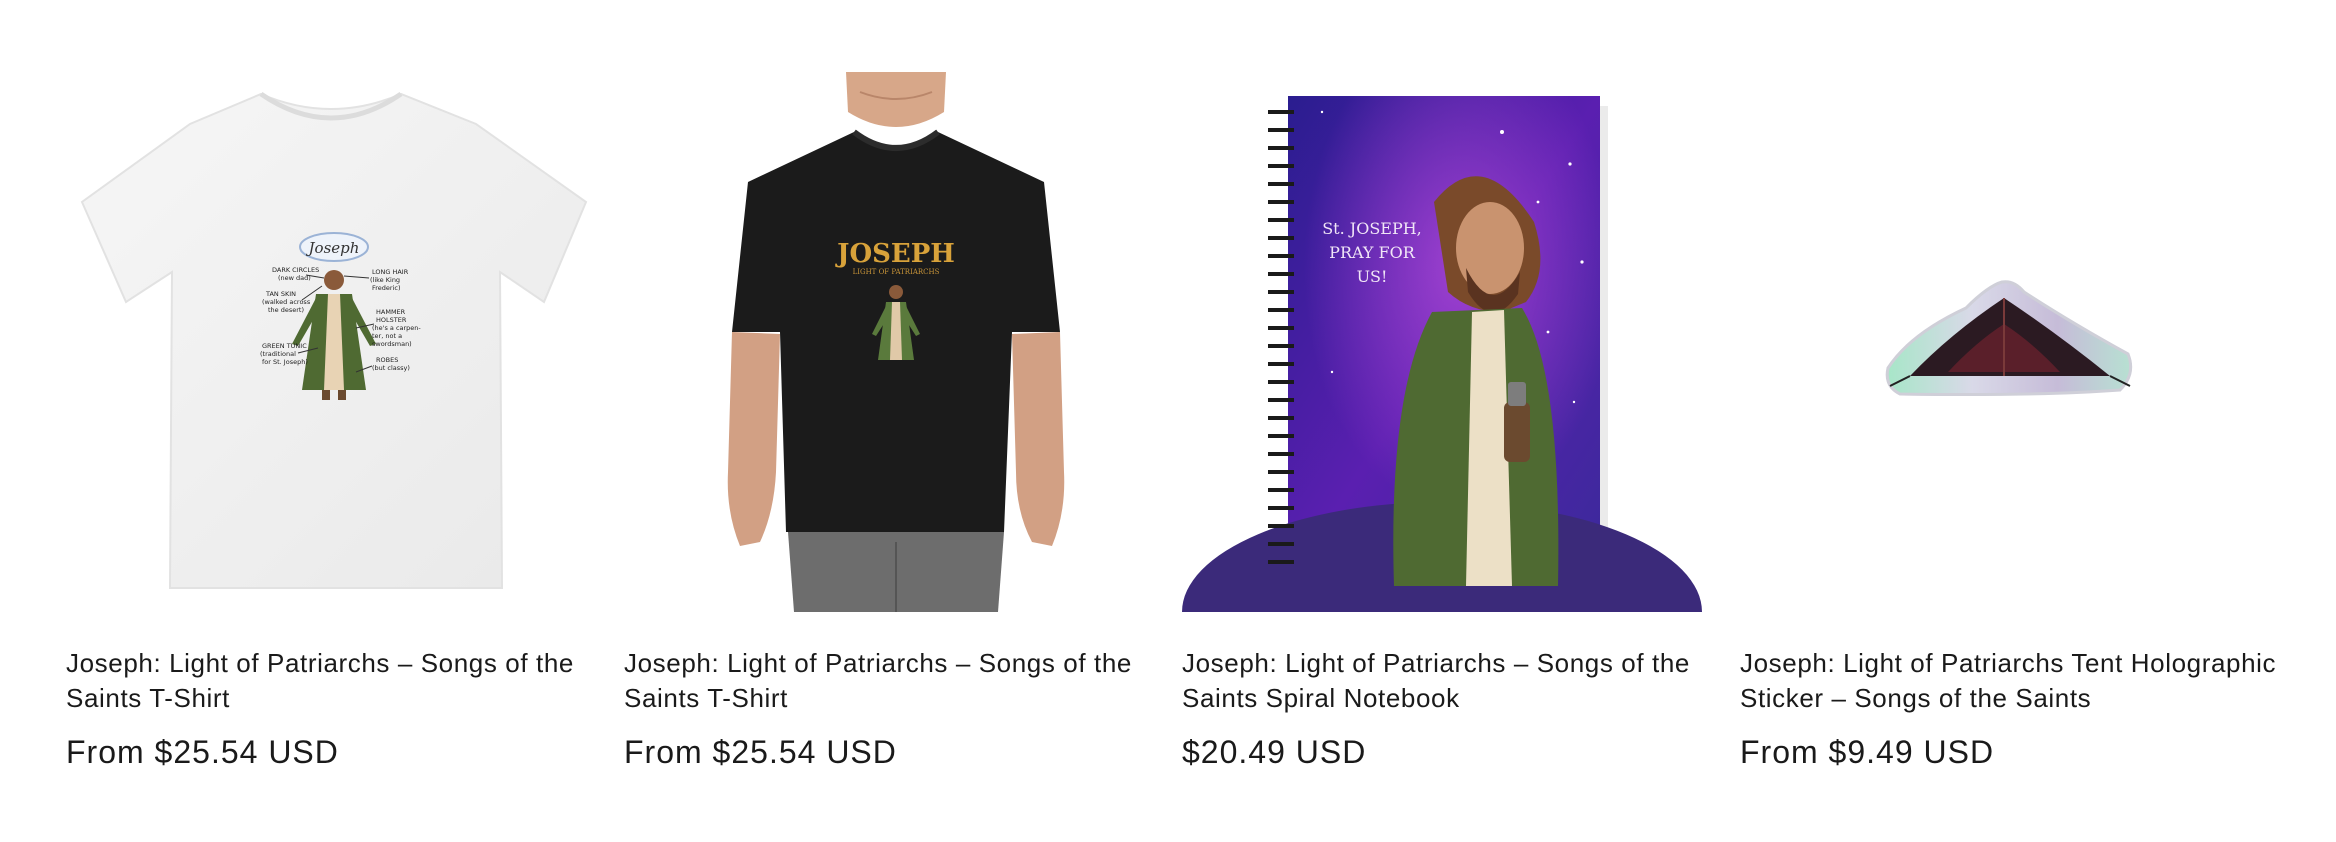 The width and height of the screenshot is (2336, 842). What do you see at coordinates (387, 360) in the screenshot?
I see `svg-text: ROBES` at bounding box center [387, 360].